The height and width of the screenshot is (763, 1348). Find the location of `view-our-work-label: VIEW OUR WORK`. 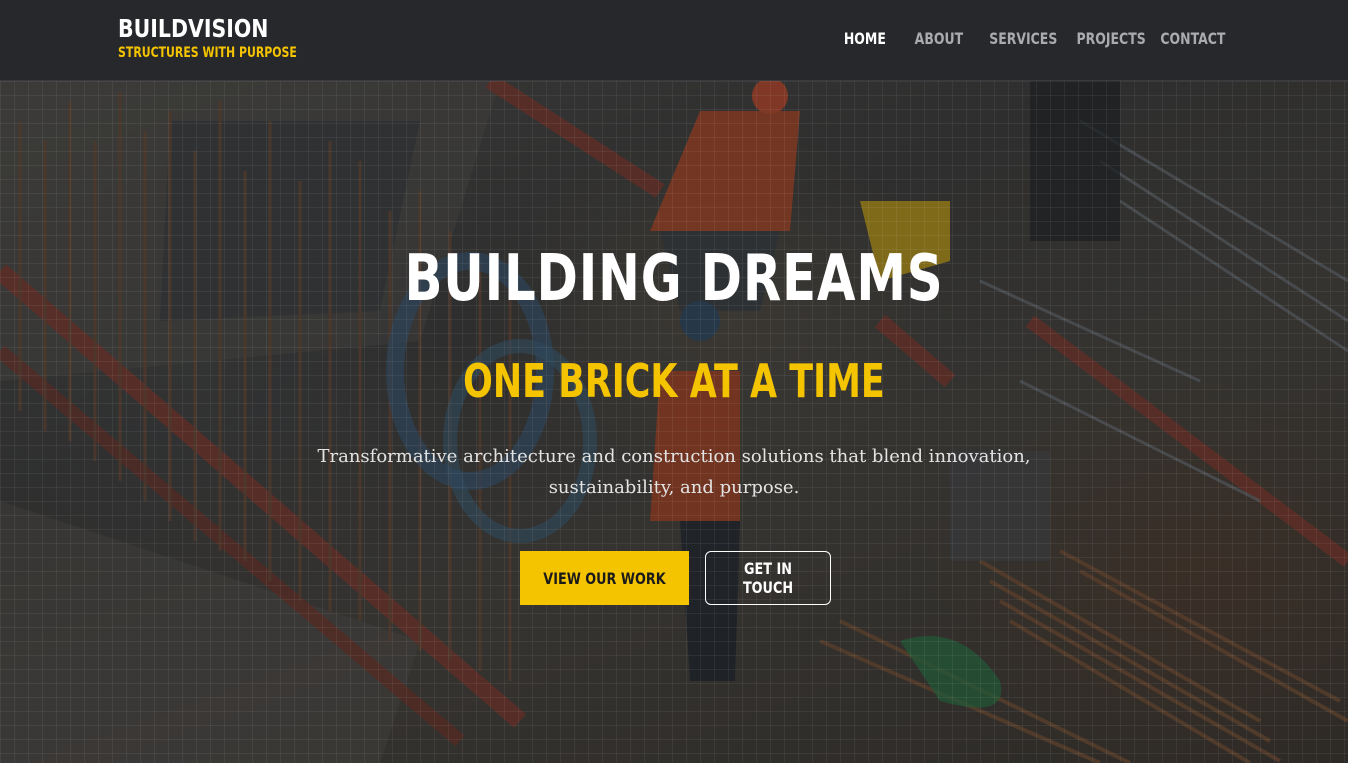

view-our-work-label: VIEW OUR WORK is located at coordinates (604, 578).